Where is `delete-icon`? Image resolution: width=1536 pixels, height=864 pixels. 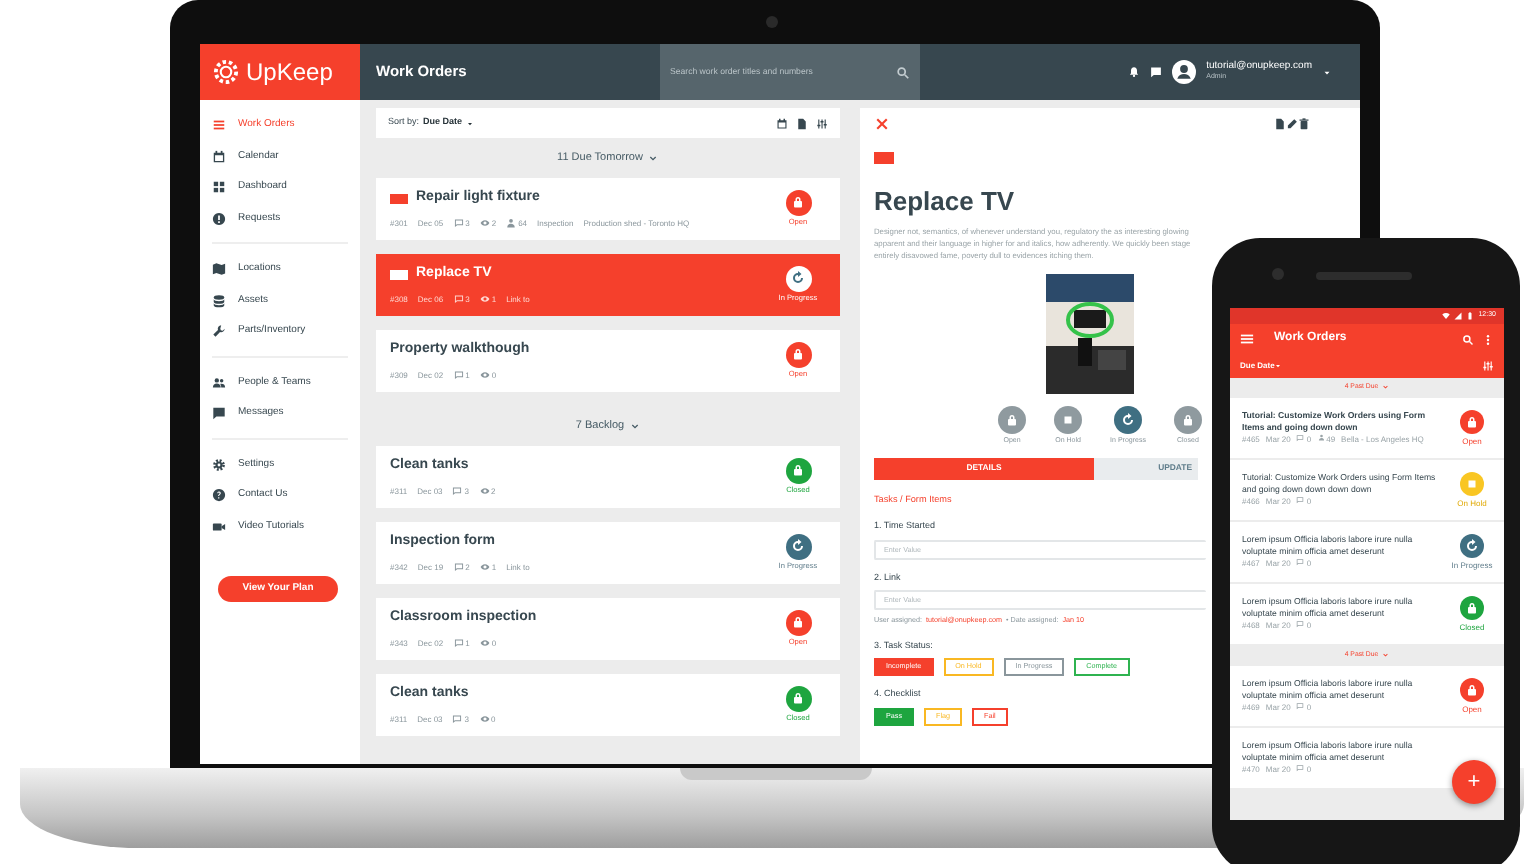
delete-icon is located at coordinates (1304, 124).